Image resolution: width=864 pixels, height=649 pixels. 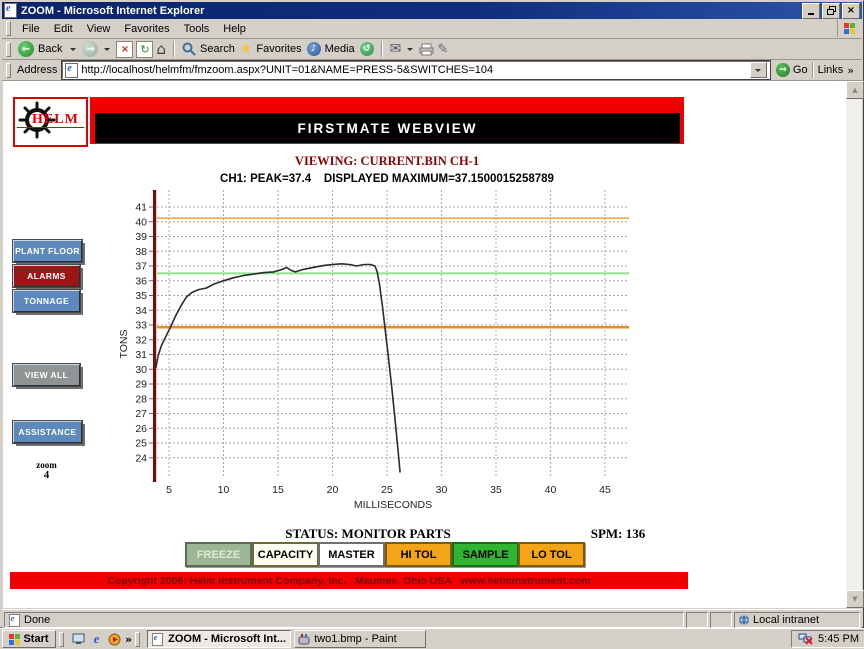 I want to click on y-tick-label: 41, so click(x=141, y=208).